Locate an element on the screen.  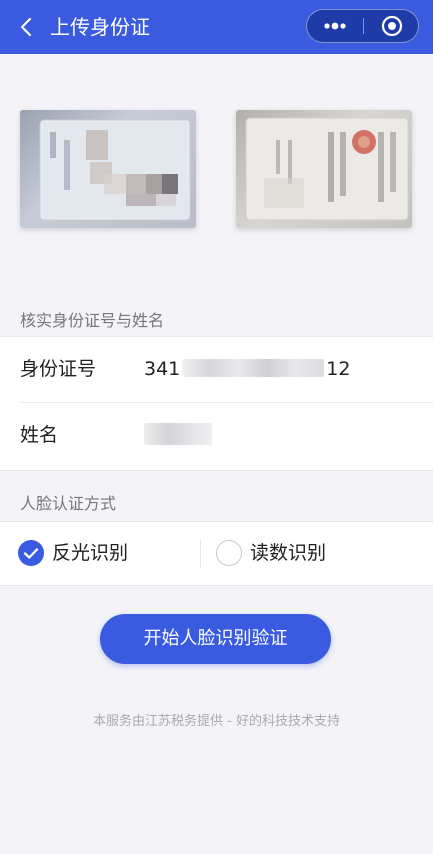
id-card-front-illustration is located at coordinates (115, 170).